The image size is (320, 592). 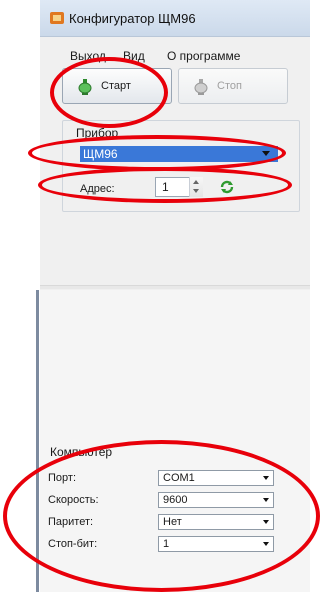 I want to click on port-value: COM1, so click(x=179, y=478).